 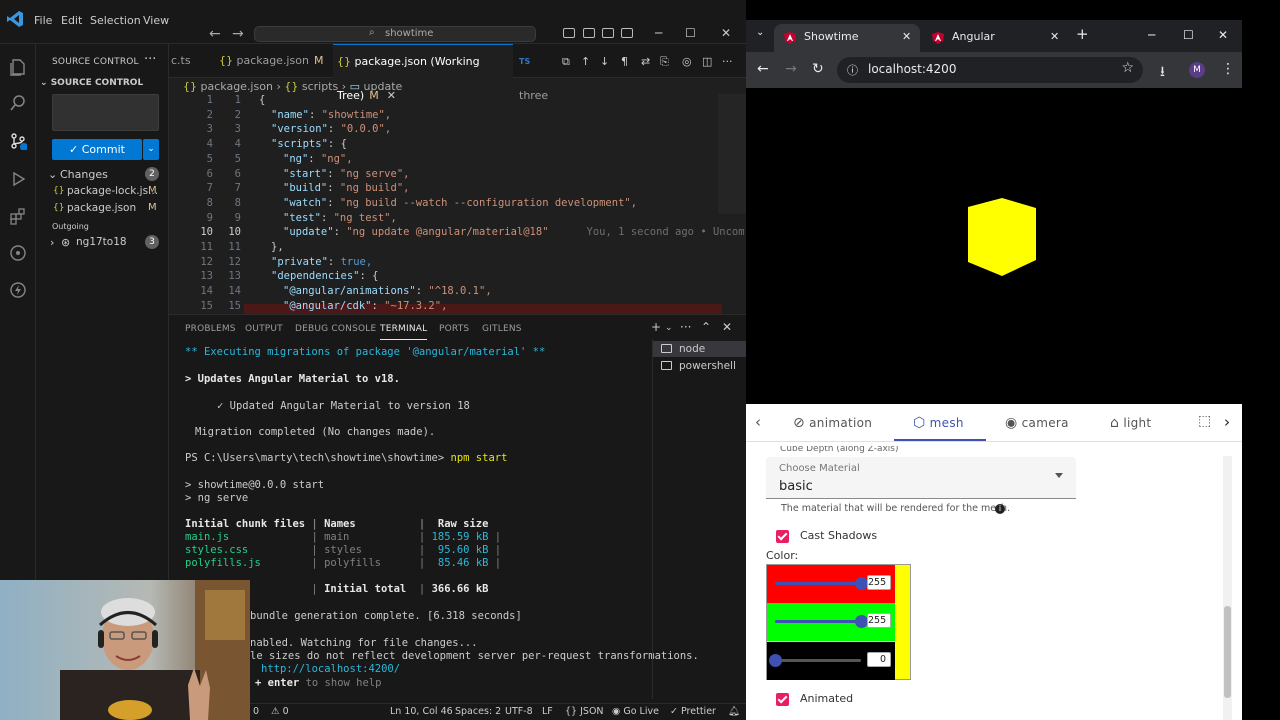 What do you see at coordinates (18, 216) in the screenshot?
I see `extensions-icon` at bounding box center [18, 216].